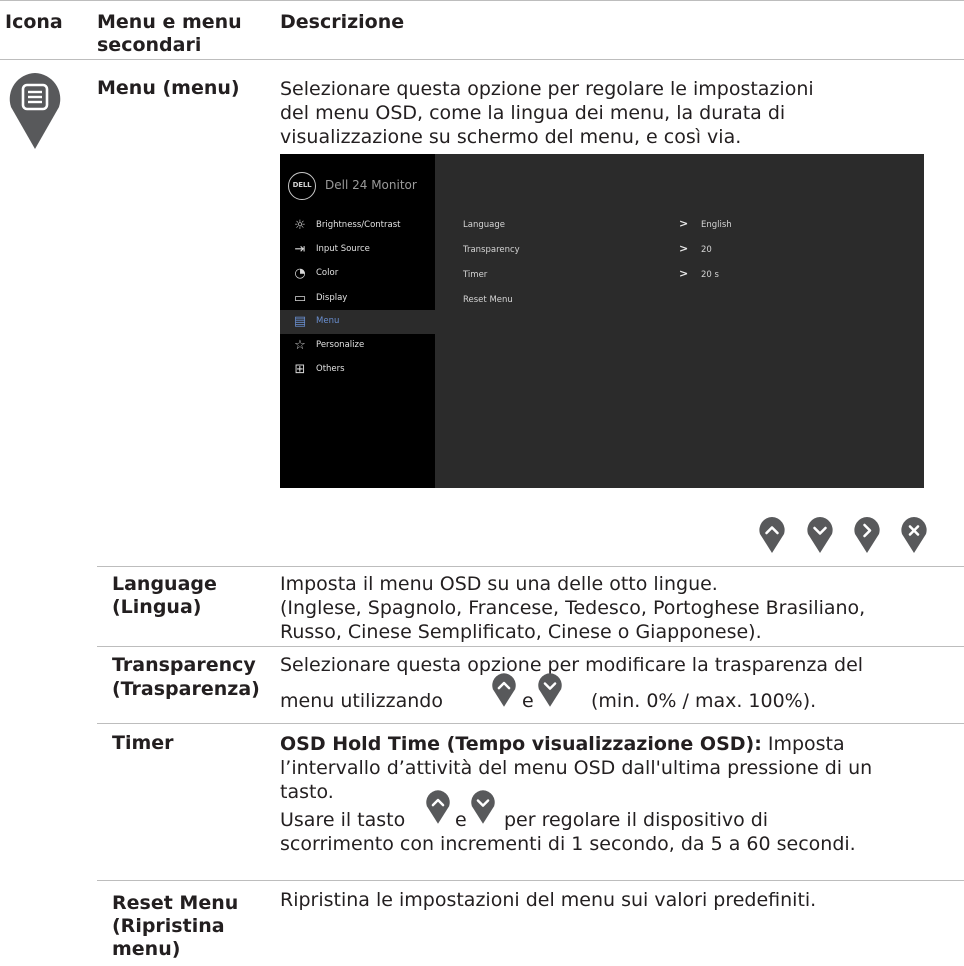 Image resolution: width=964 pixels, height=966 pixels. Describe the element at coordinates (164, 584) in the screenshot. I see `language-row-name-line1: Language` at that location.